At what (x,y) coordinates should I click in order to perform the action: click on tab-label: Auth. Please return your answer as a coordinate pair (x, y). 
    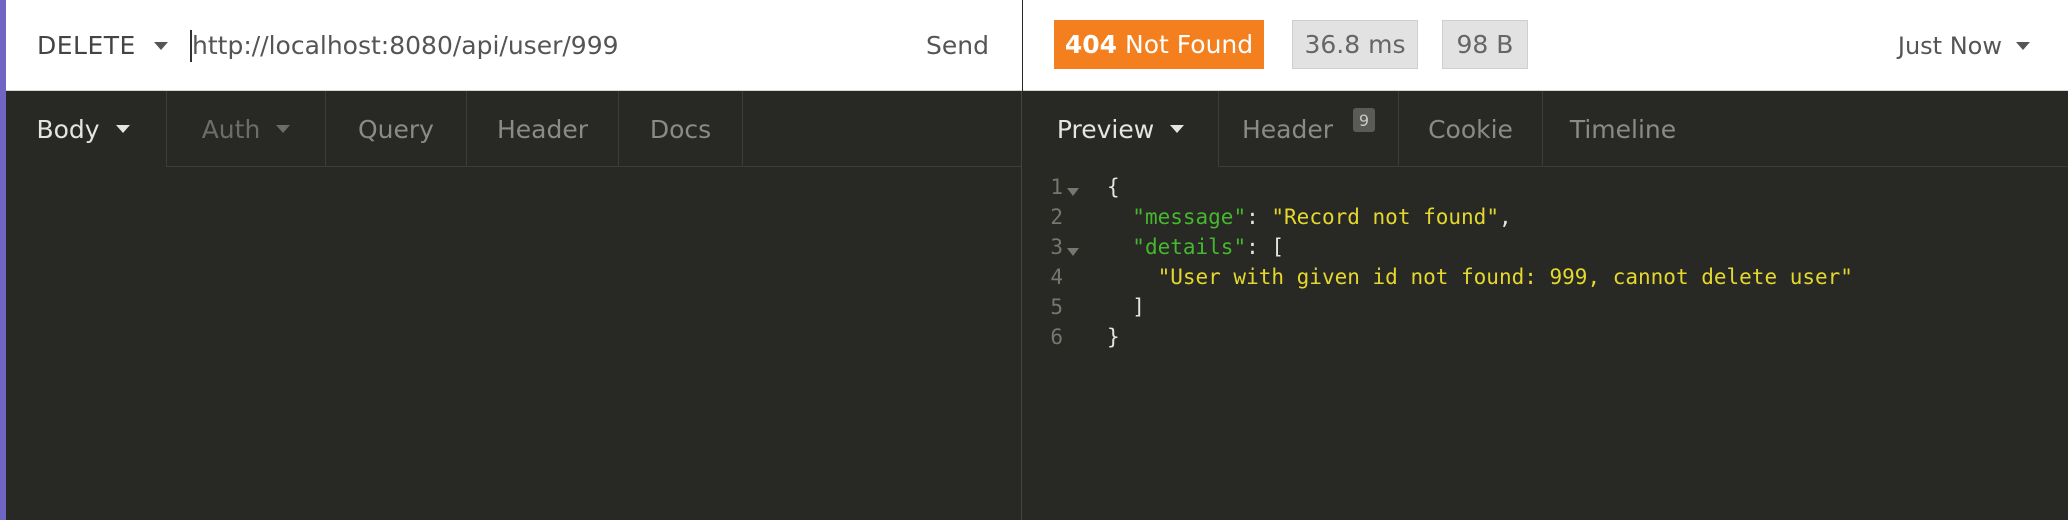
    Looking at the image, I should click on (231, 129).